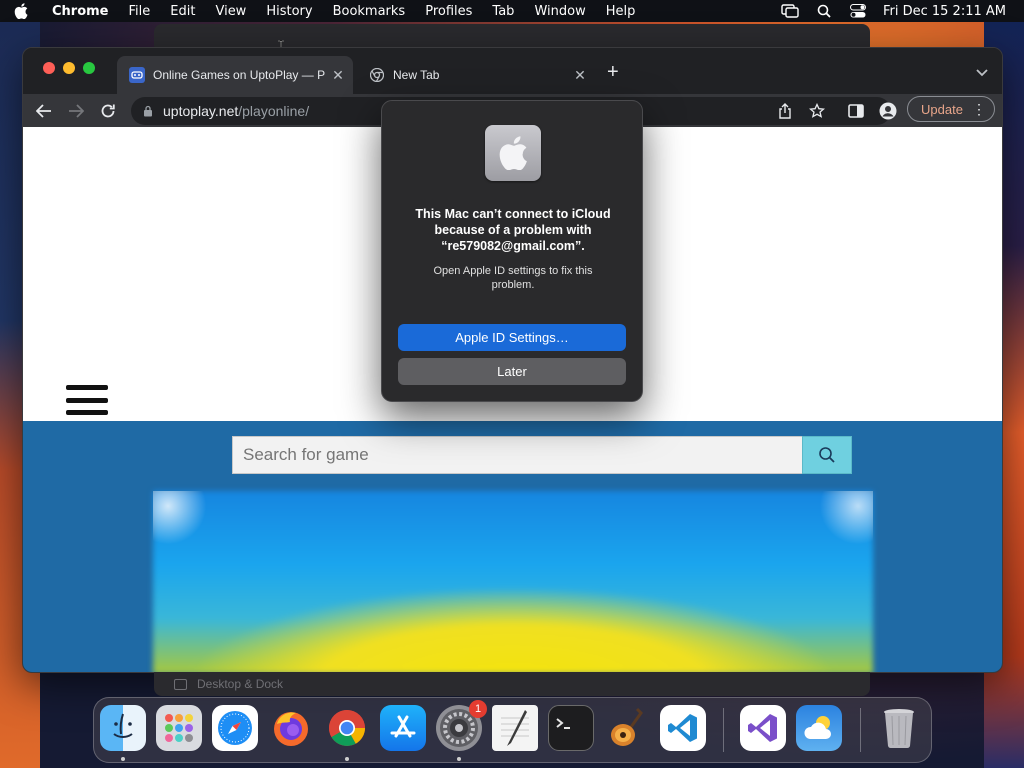 This screenshot has height=768, width=1024. What do you see at coordinates (416, 75) in the screenshot?
I see `tab-title: New Tab` at bounding box center [416, 75].